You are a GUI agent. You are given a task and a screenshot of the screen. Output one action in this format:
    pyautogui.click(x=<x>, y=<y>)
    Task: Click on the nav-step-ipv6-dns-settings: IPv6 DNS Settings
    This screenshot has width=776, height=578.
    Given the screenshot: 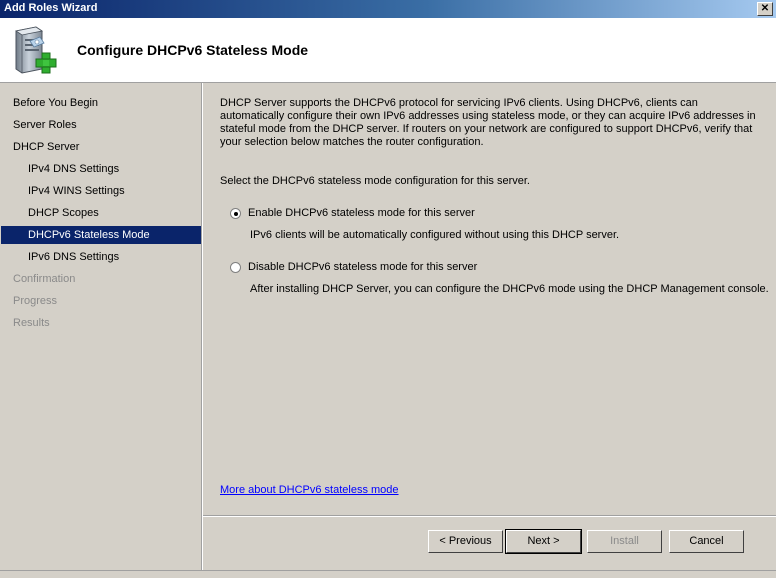 What is the action you would take?
    pyautogui.click(x=101, y=257)
    